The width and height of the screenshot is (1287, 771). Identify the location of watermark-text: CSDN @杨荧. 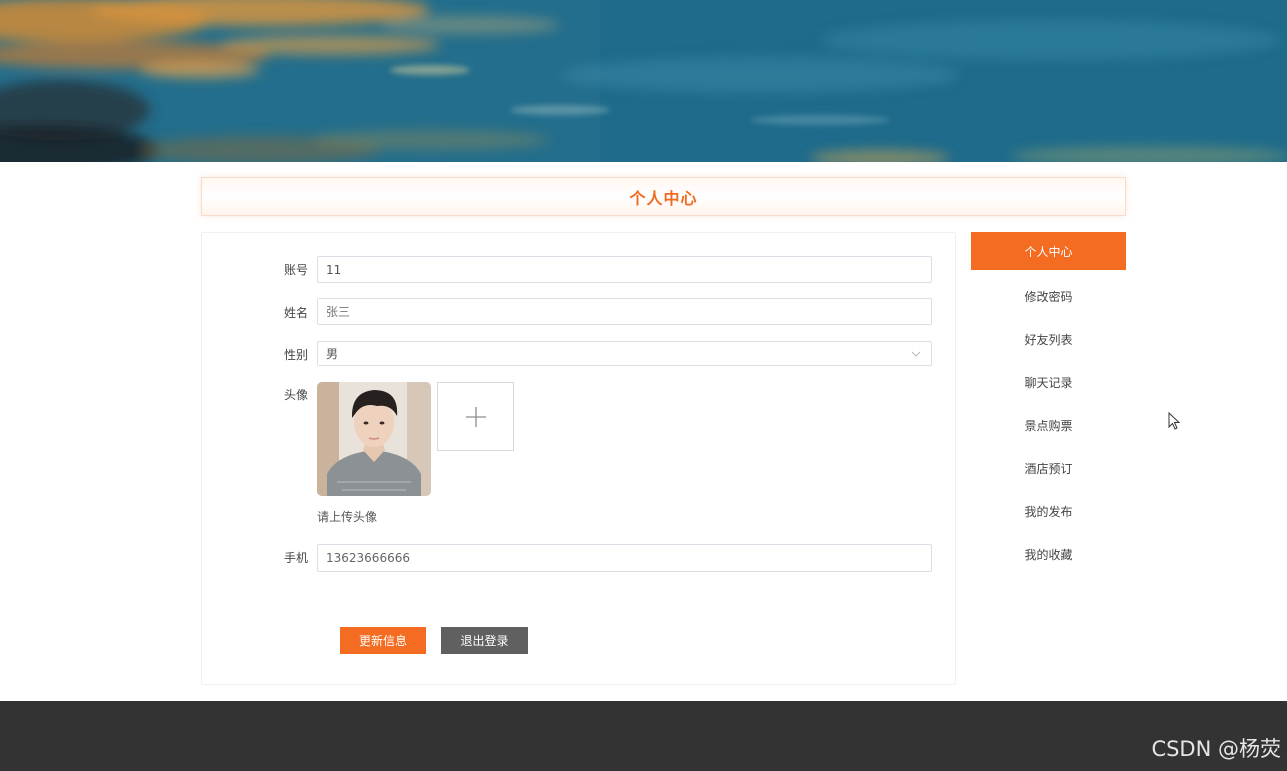
(1216, 749).